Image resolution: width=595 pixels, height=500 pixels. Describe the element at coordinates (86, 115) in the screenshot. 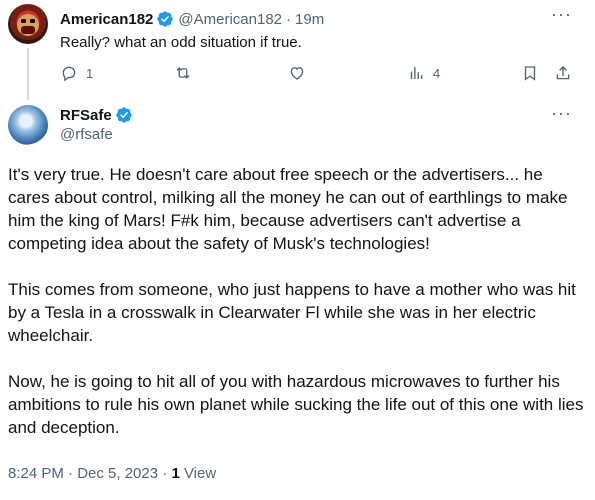

I see `display-name: RFSafe` at that location.